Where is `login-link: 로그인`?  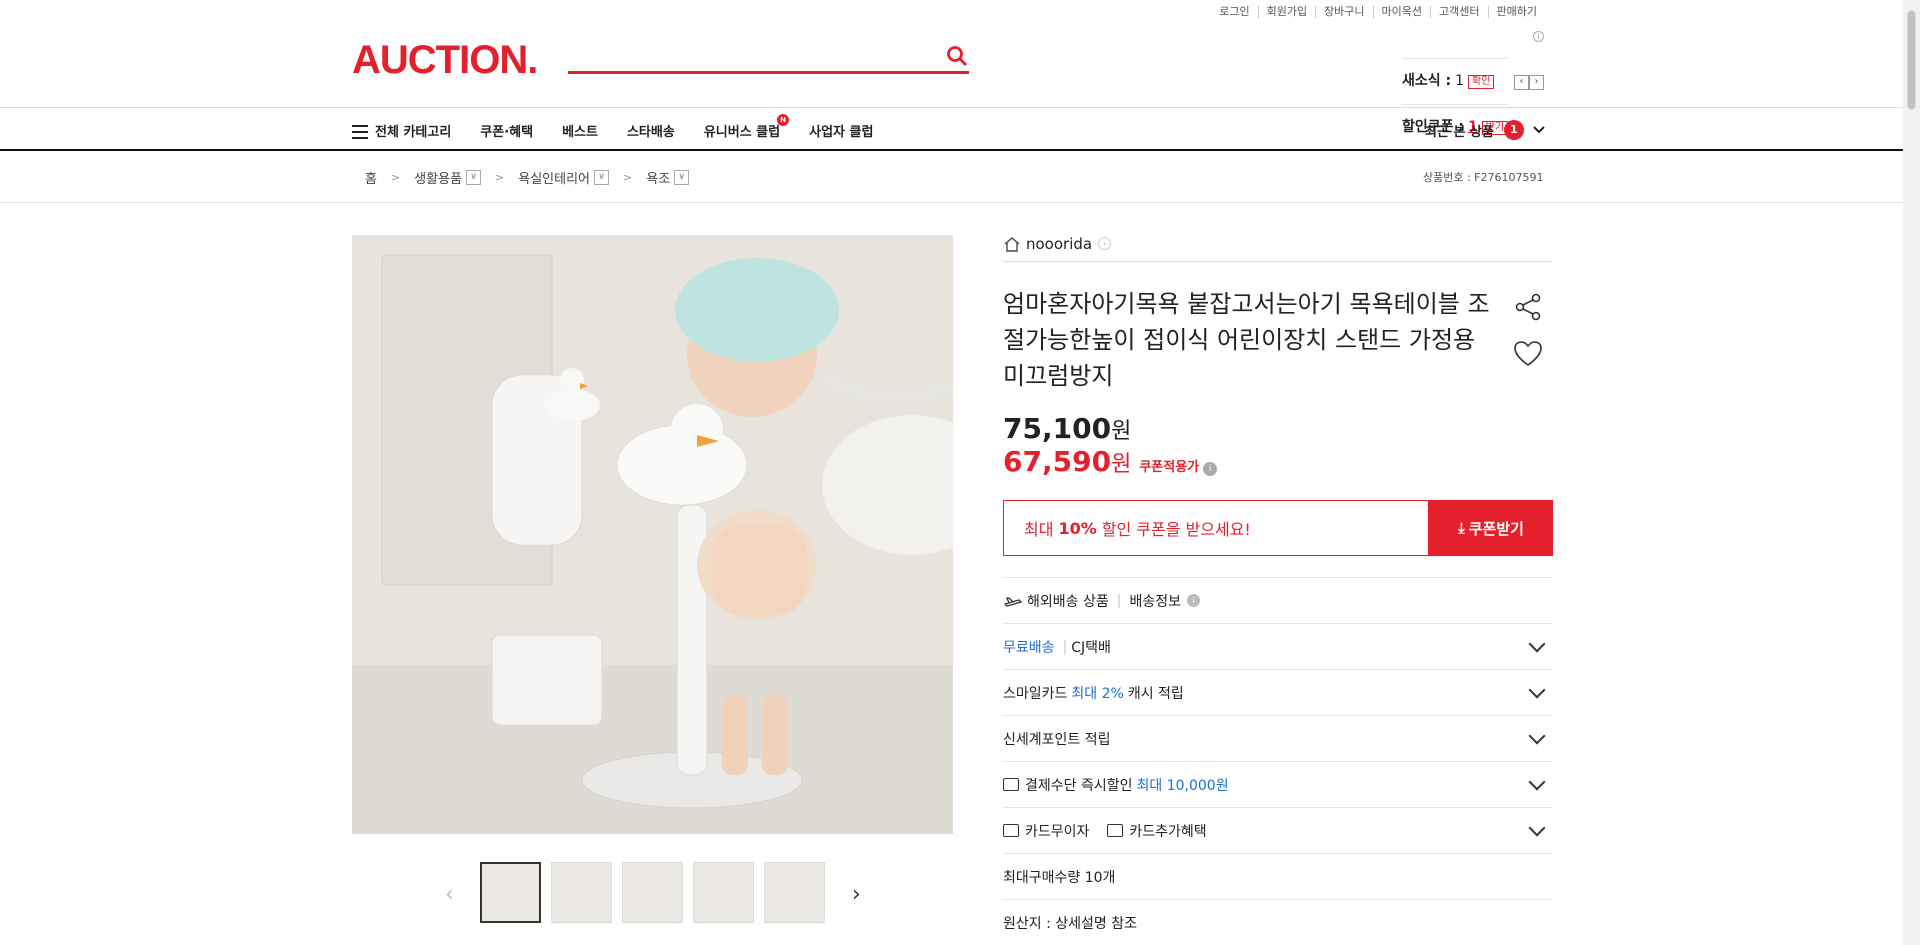 login-link: 로그인 is located at coordinates (1234, 12).